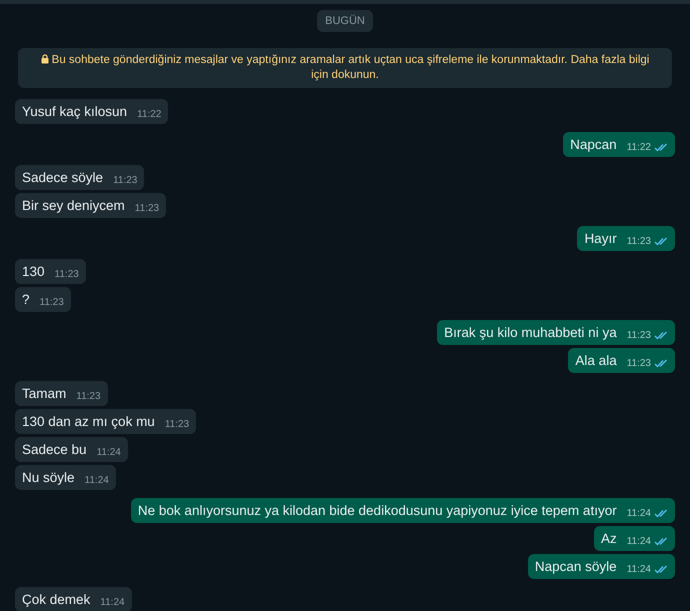 The width and height of the screenshot is (690, 611). Describe the element at coordinates (608, 539) in the screenshot. I see `message-text: Az` at that location.